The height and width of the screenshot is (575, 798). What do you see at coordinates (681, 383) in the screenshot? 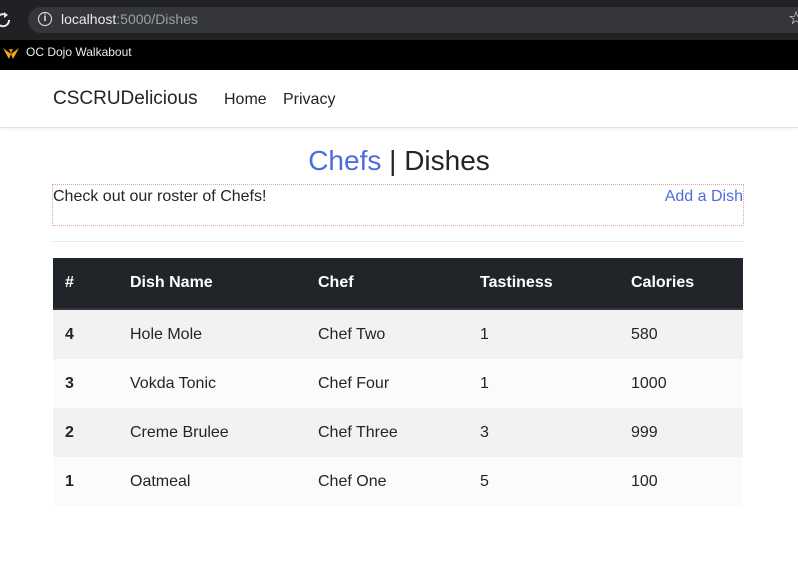
I see `cell-calories: 1000` at bounding box center [681, 383].